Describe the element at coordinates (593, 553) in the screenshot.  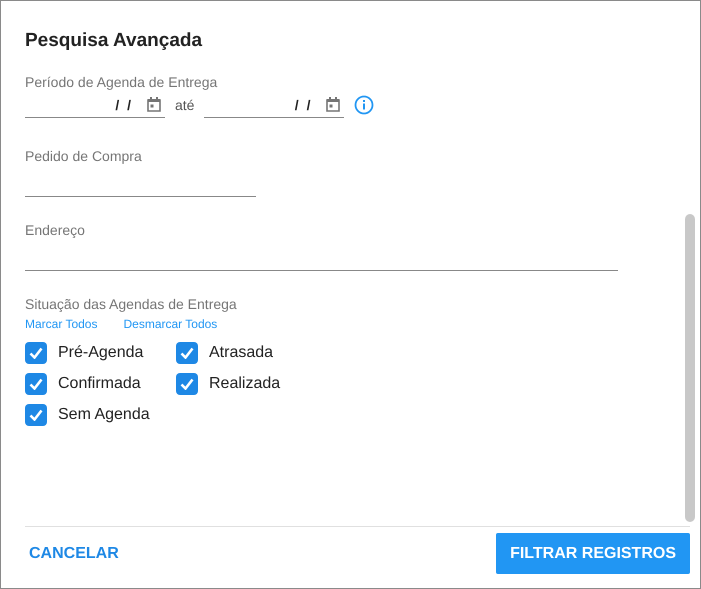
I see `filter-button: FILTRAR REGISTROS` at that location.